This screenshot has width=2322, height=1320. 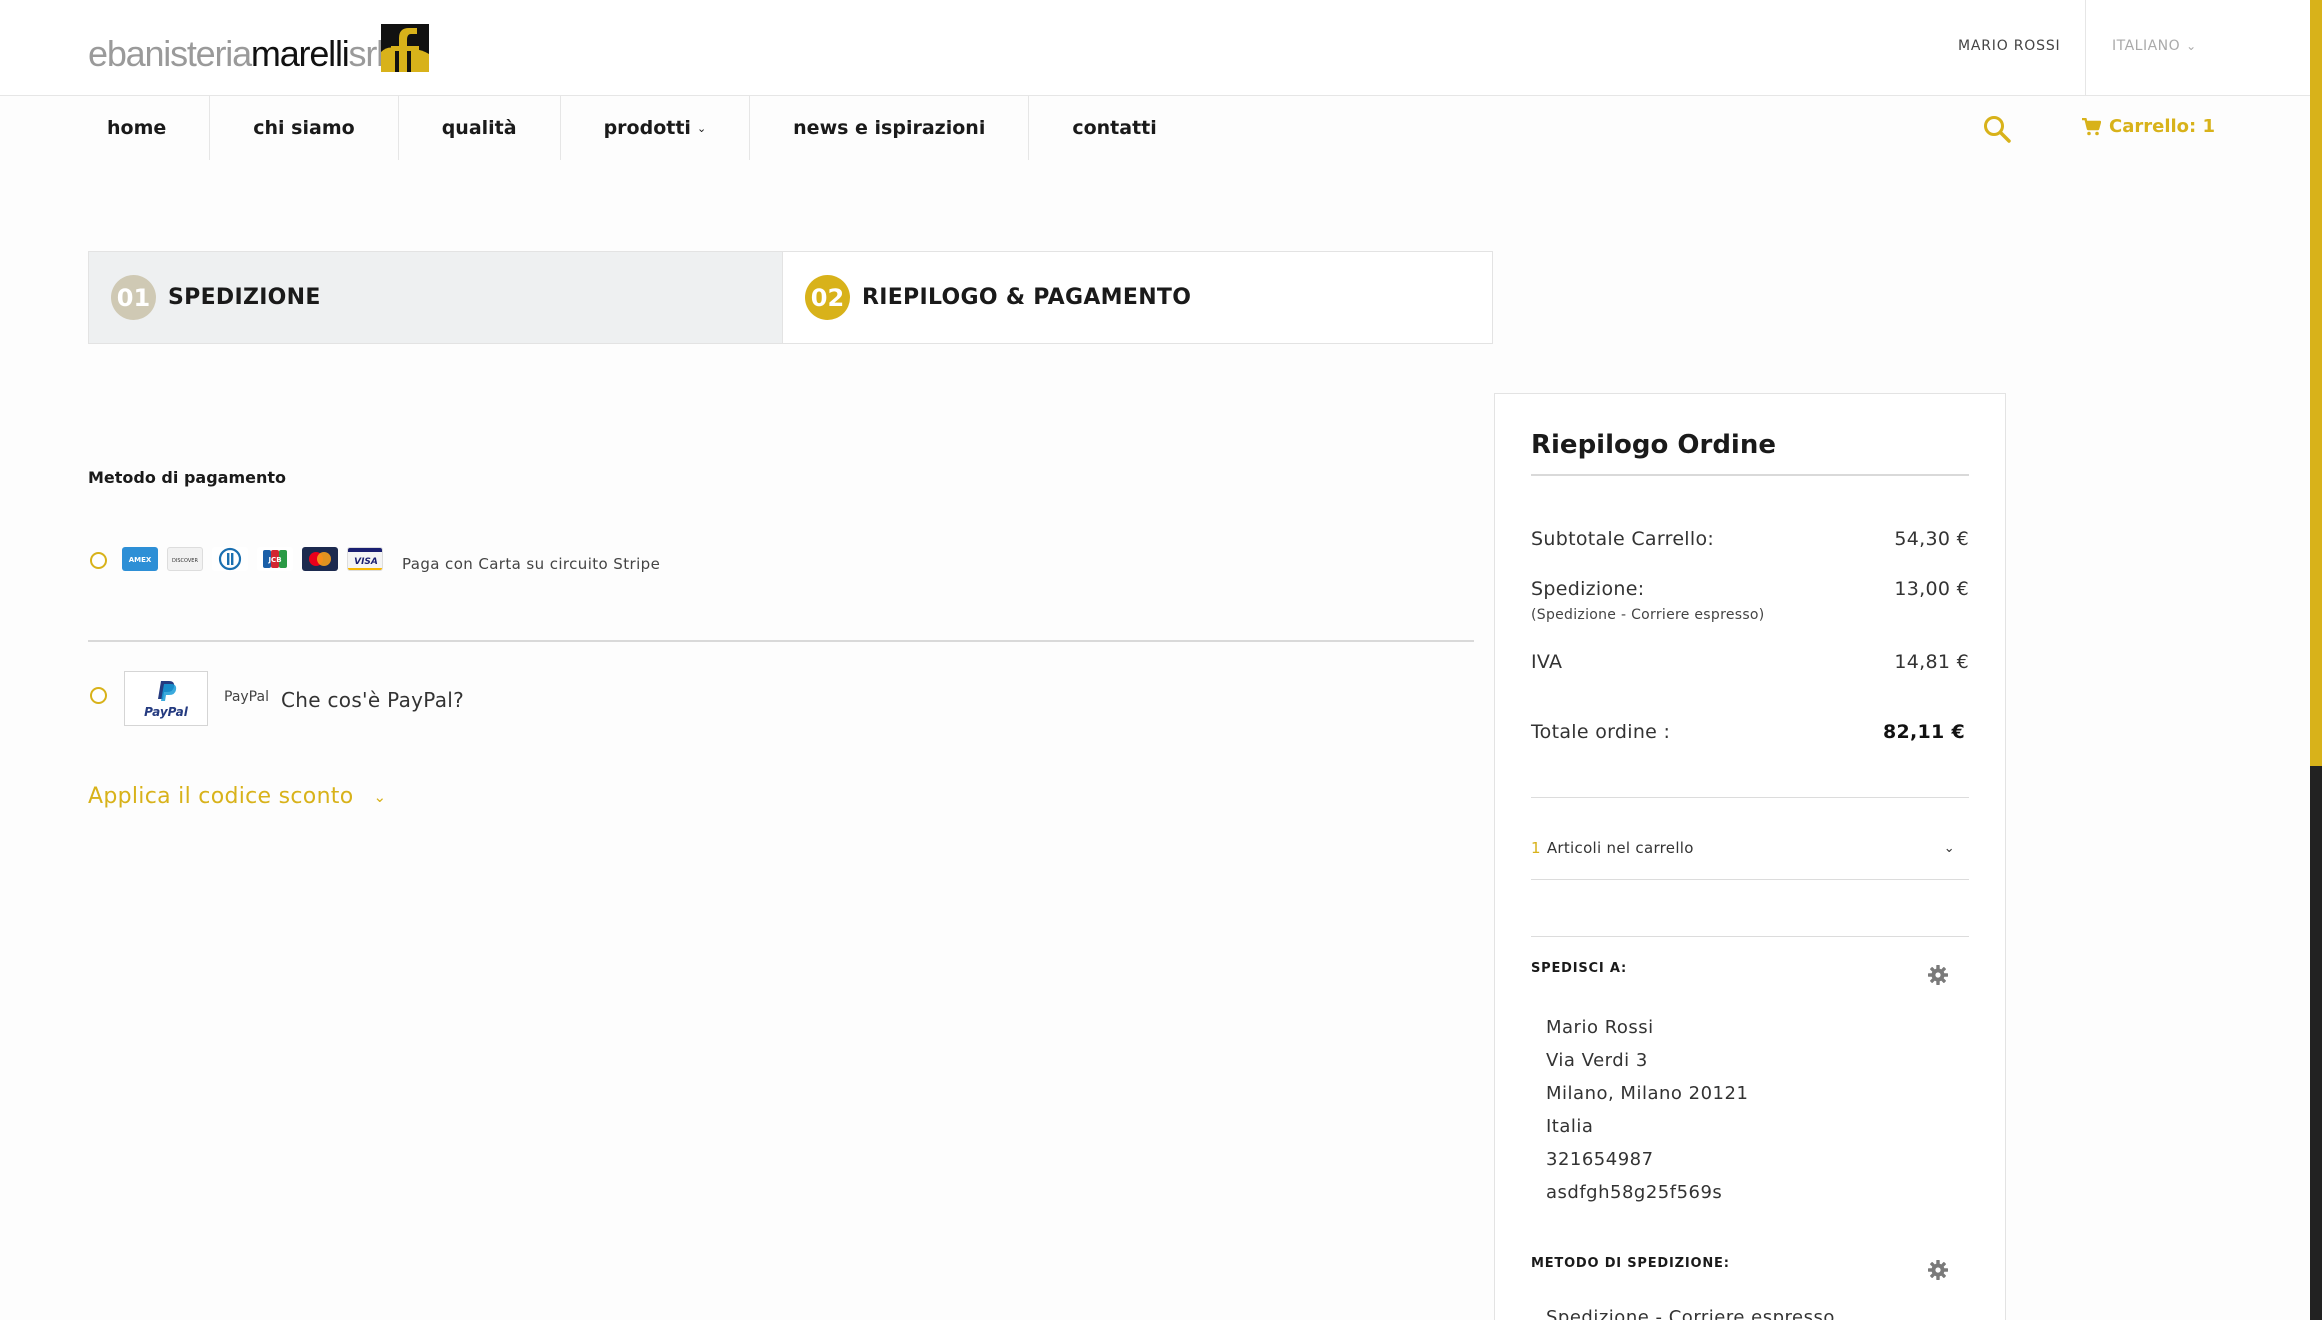 What do you see at coordinates (1938, 1270) in the screenshot?
I see `edit-shipping-gear-icon` at bounding box center [1938, 1270].